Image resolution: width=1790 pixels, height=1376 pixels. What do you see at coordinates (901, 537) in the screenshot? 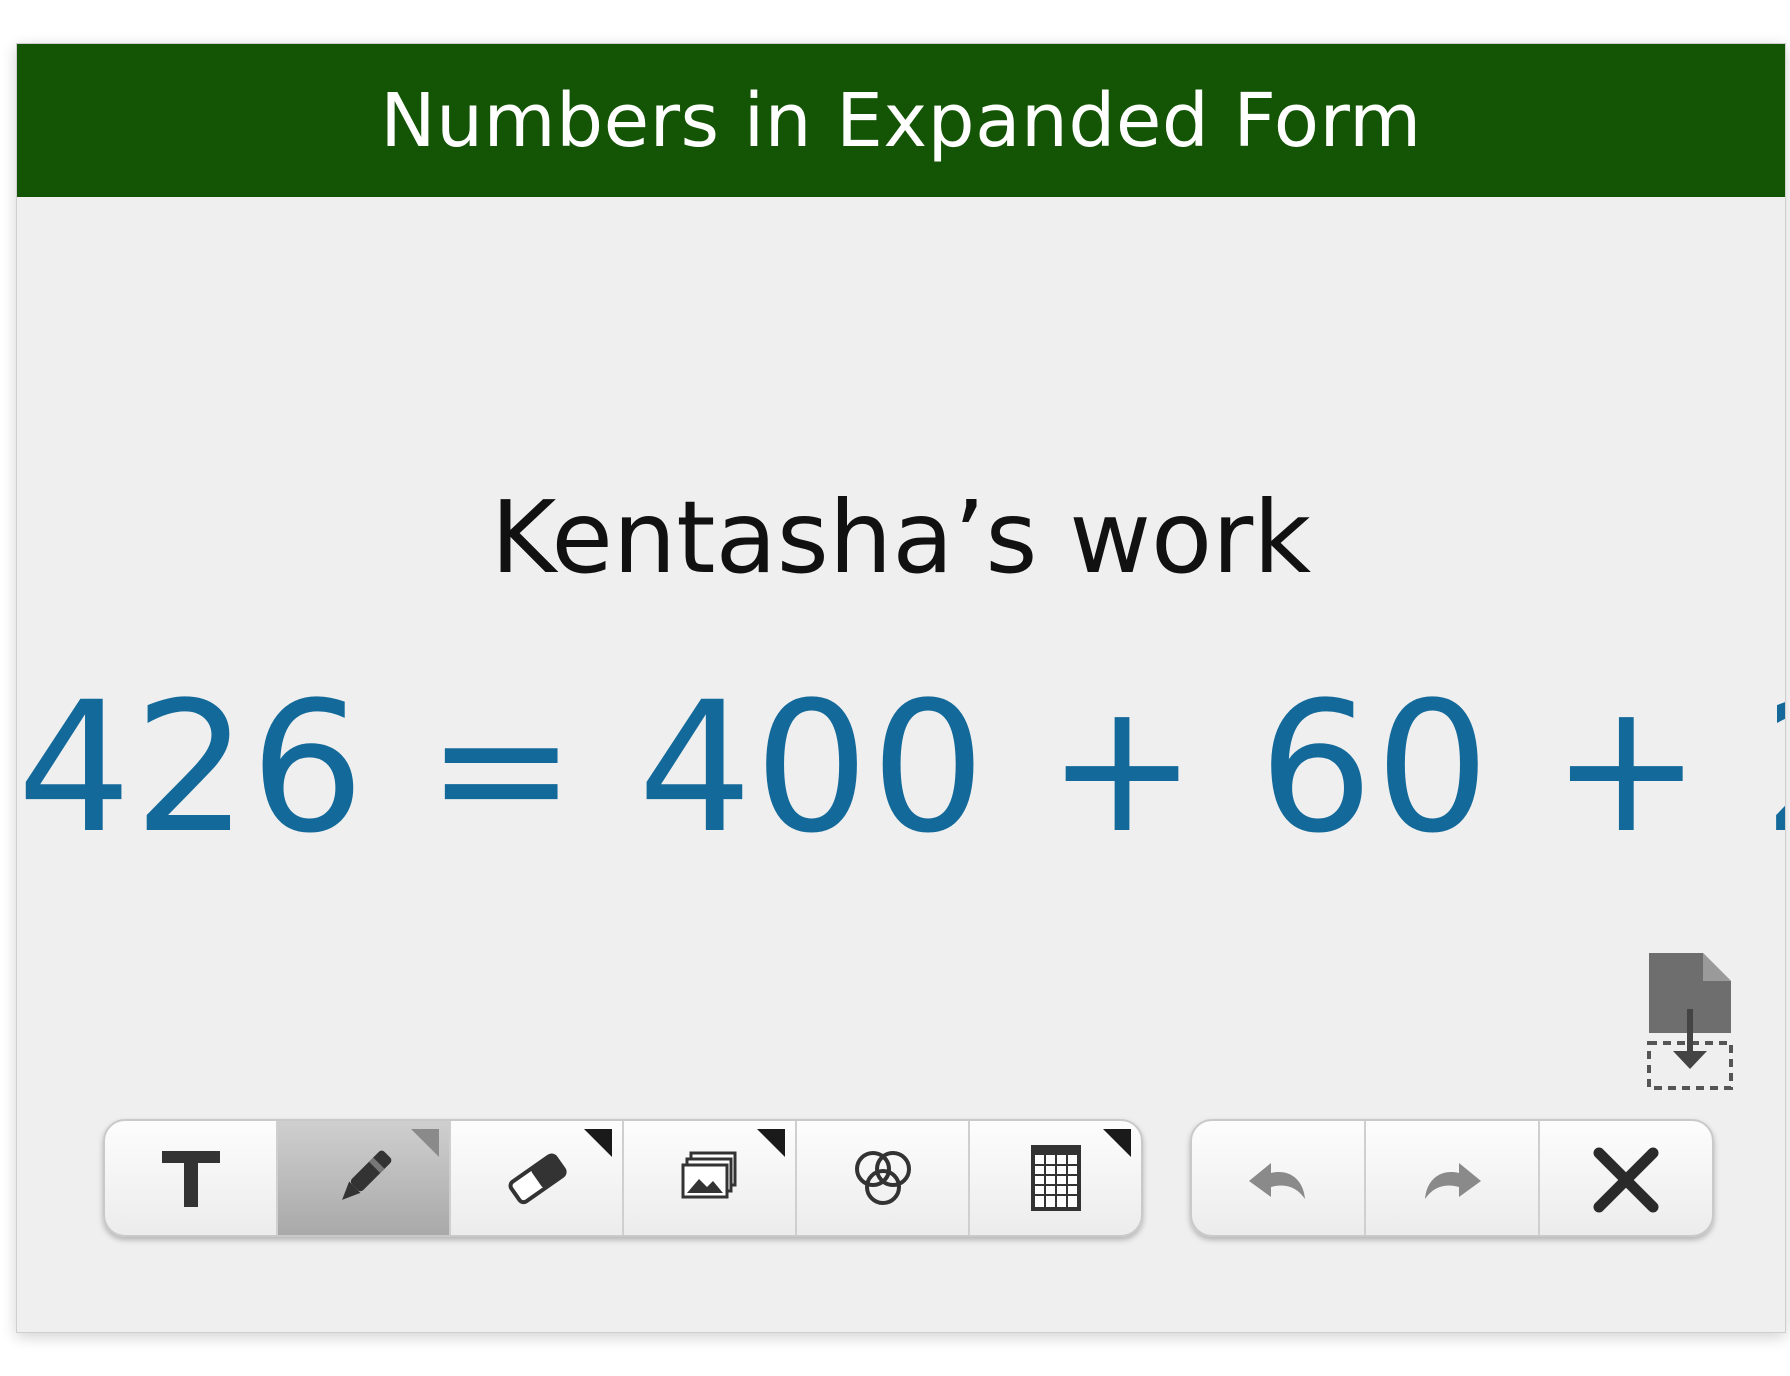
I see `slide-subtitle: Kentasha’s work` at bounding box center [901, 537].